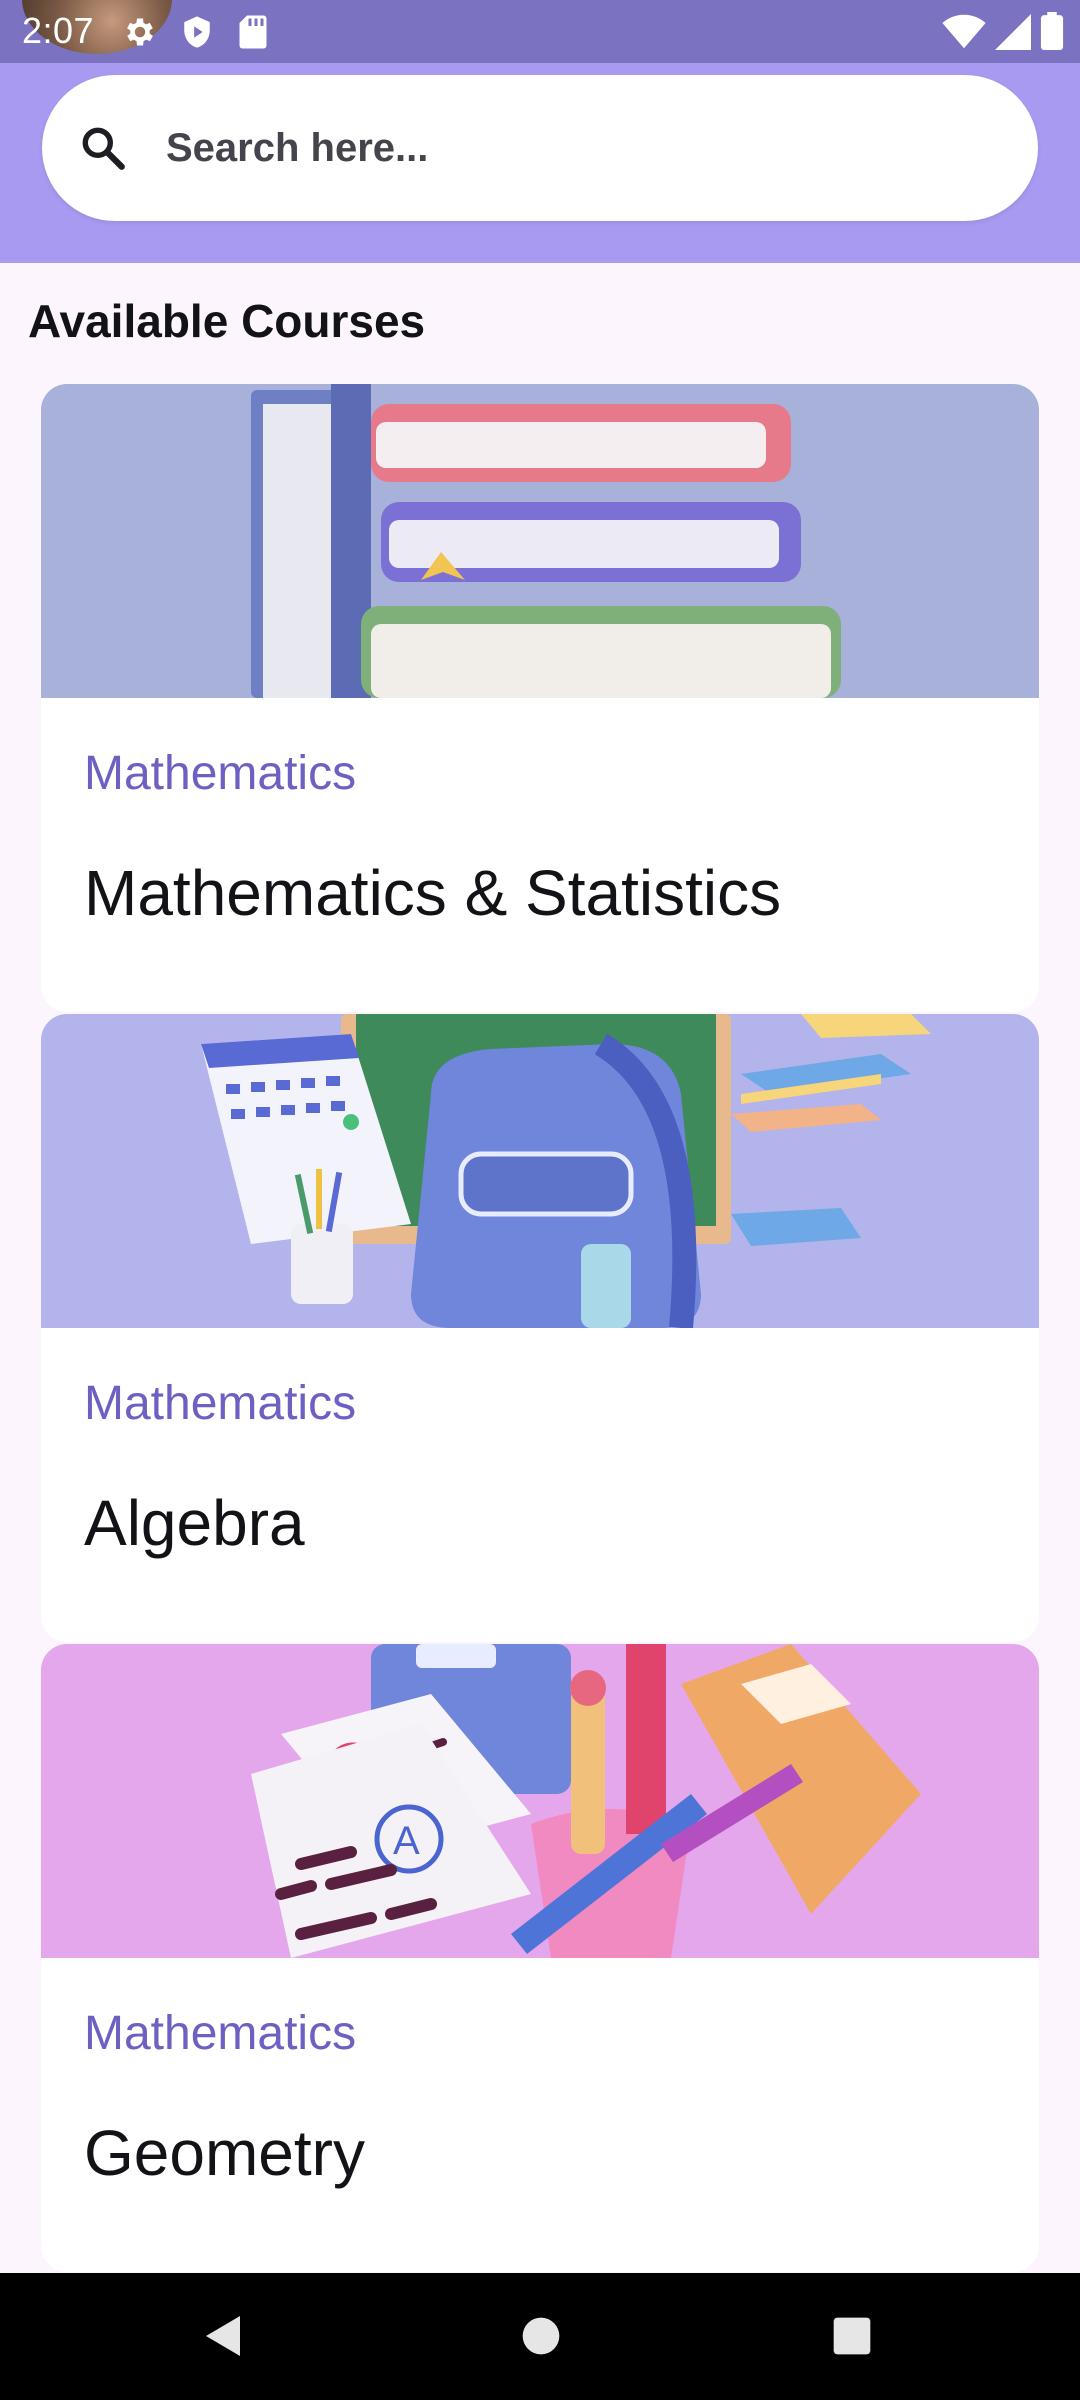 The height and width of the screenshot is (2400, 1080). What do you see at coordinates (1052, 33) in the screenshot?
I see `battery-icon` at bounding box center [1052, 33].